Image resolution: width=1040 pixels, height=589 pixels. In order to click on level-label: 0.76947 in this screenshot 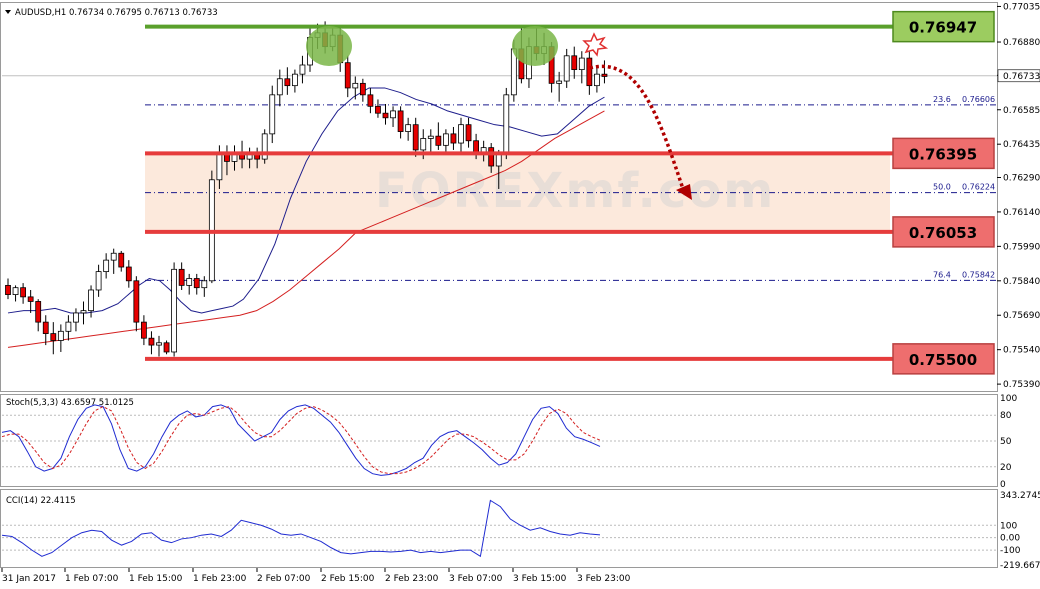, I will do `click(943, 28)`.